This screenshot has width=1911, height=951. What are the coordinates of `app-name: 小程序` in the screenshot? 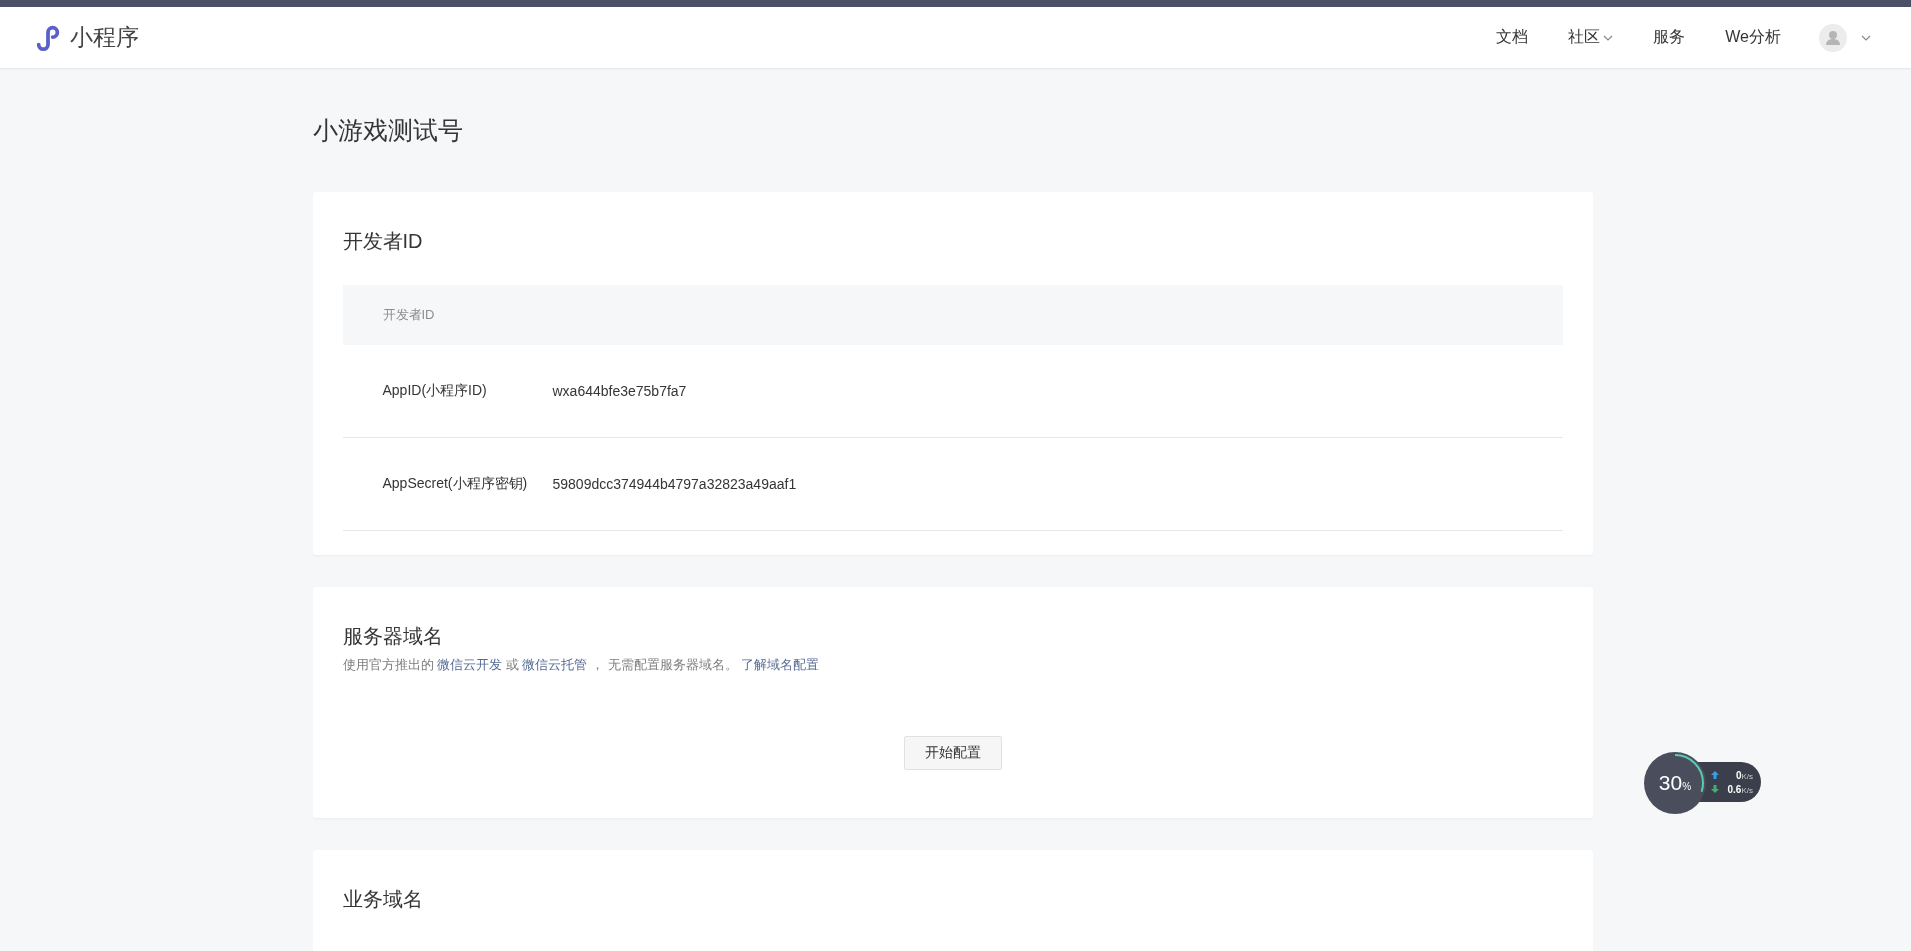 It's located at (104, 37).